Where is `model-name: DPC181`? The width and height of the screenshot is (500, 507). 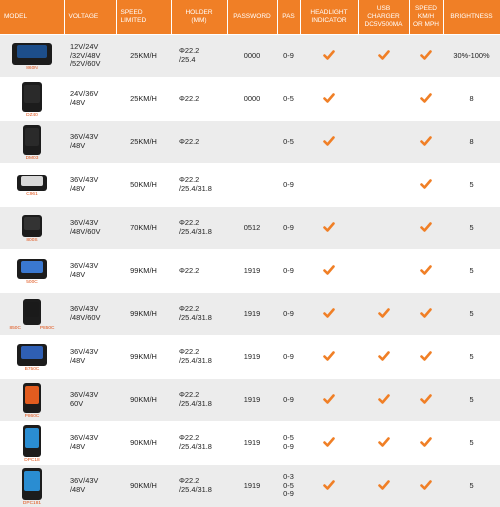 model-name: DPC181 is located at coordinates (32, 504).